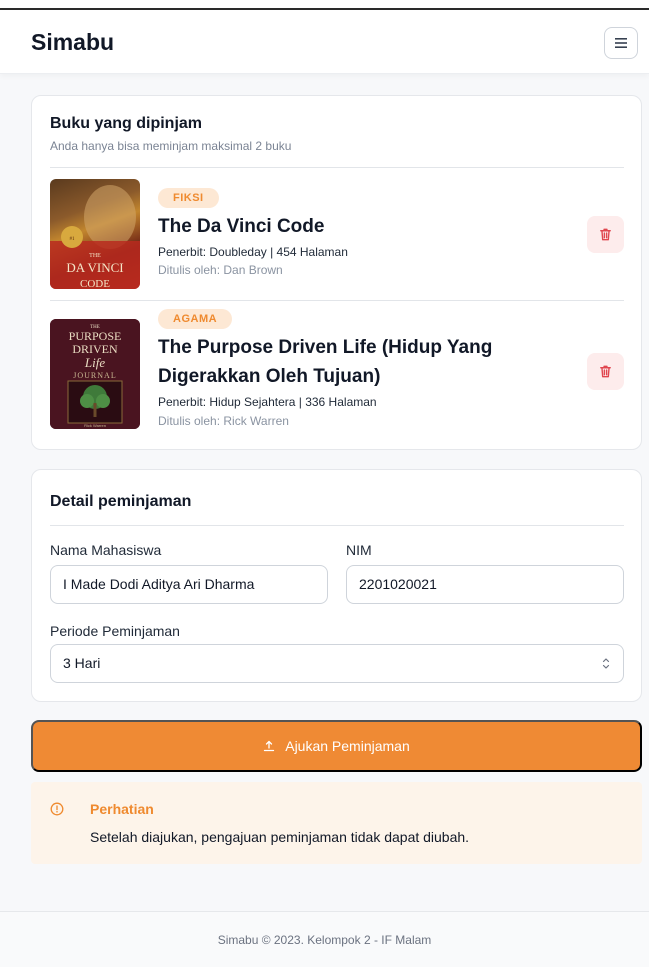  Describe the element at coordinates (57, 809) in the screenshot. I see `alert-circle-icon` at that location.